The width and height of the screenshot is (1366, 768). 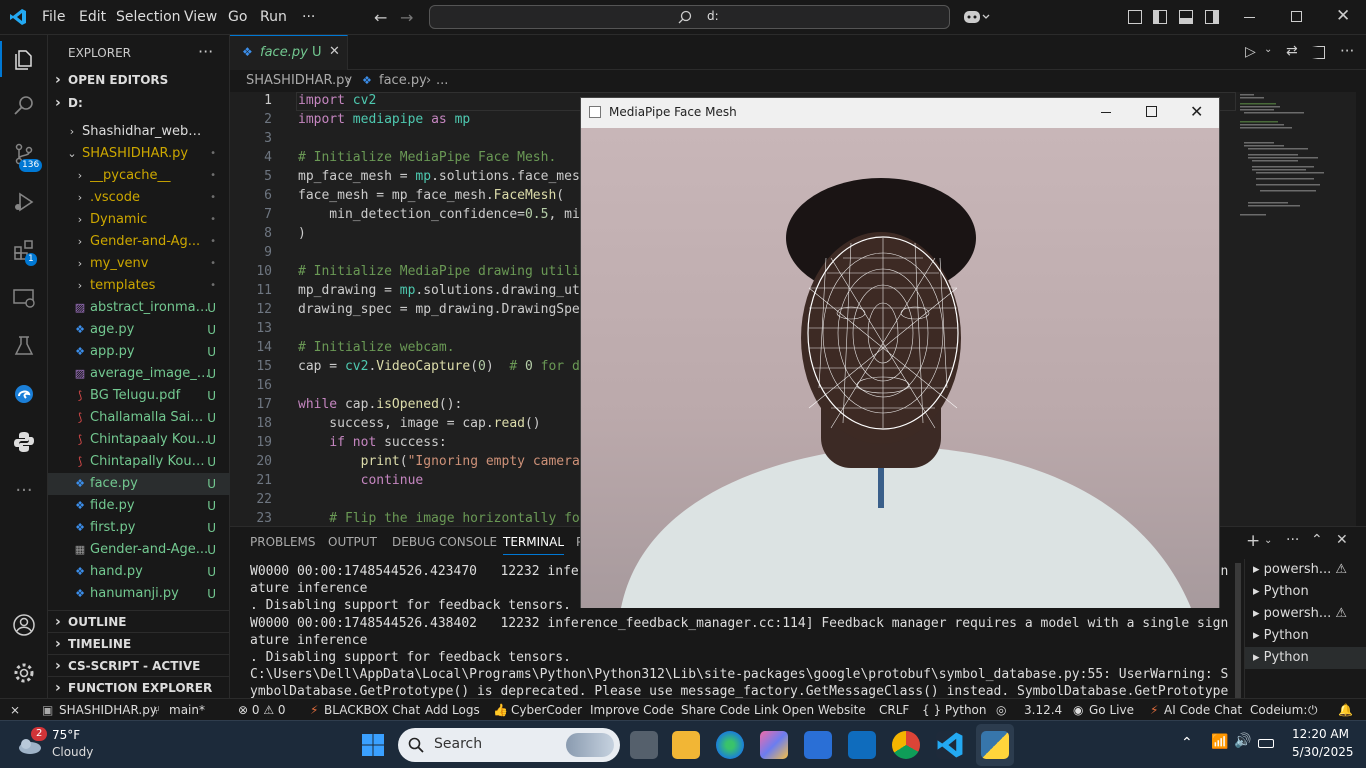 I want to click on close-panel-icon: ✕, so click(x=1342, y=540).